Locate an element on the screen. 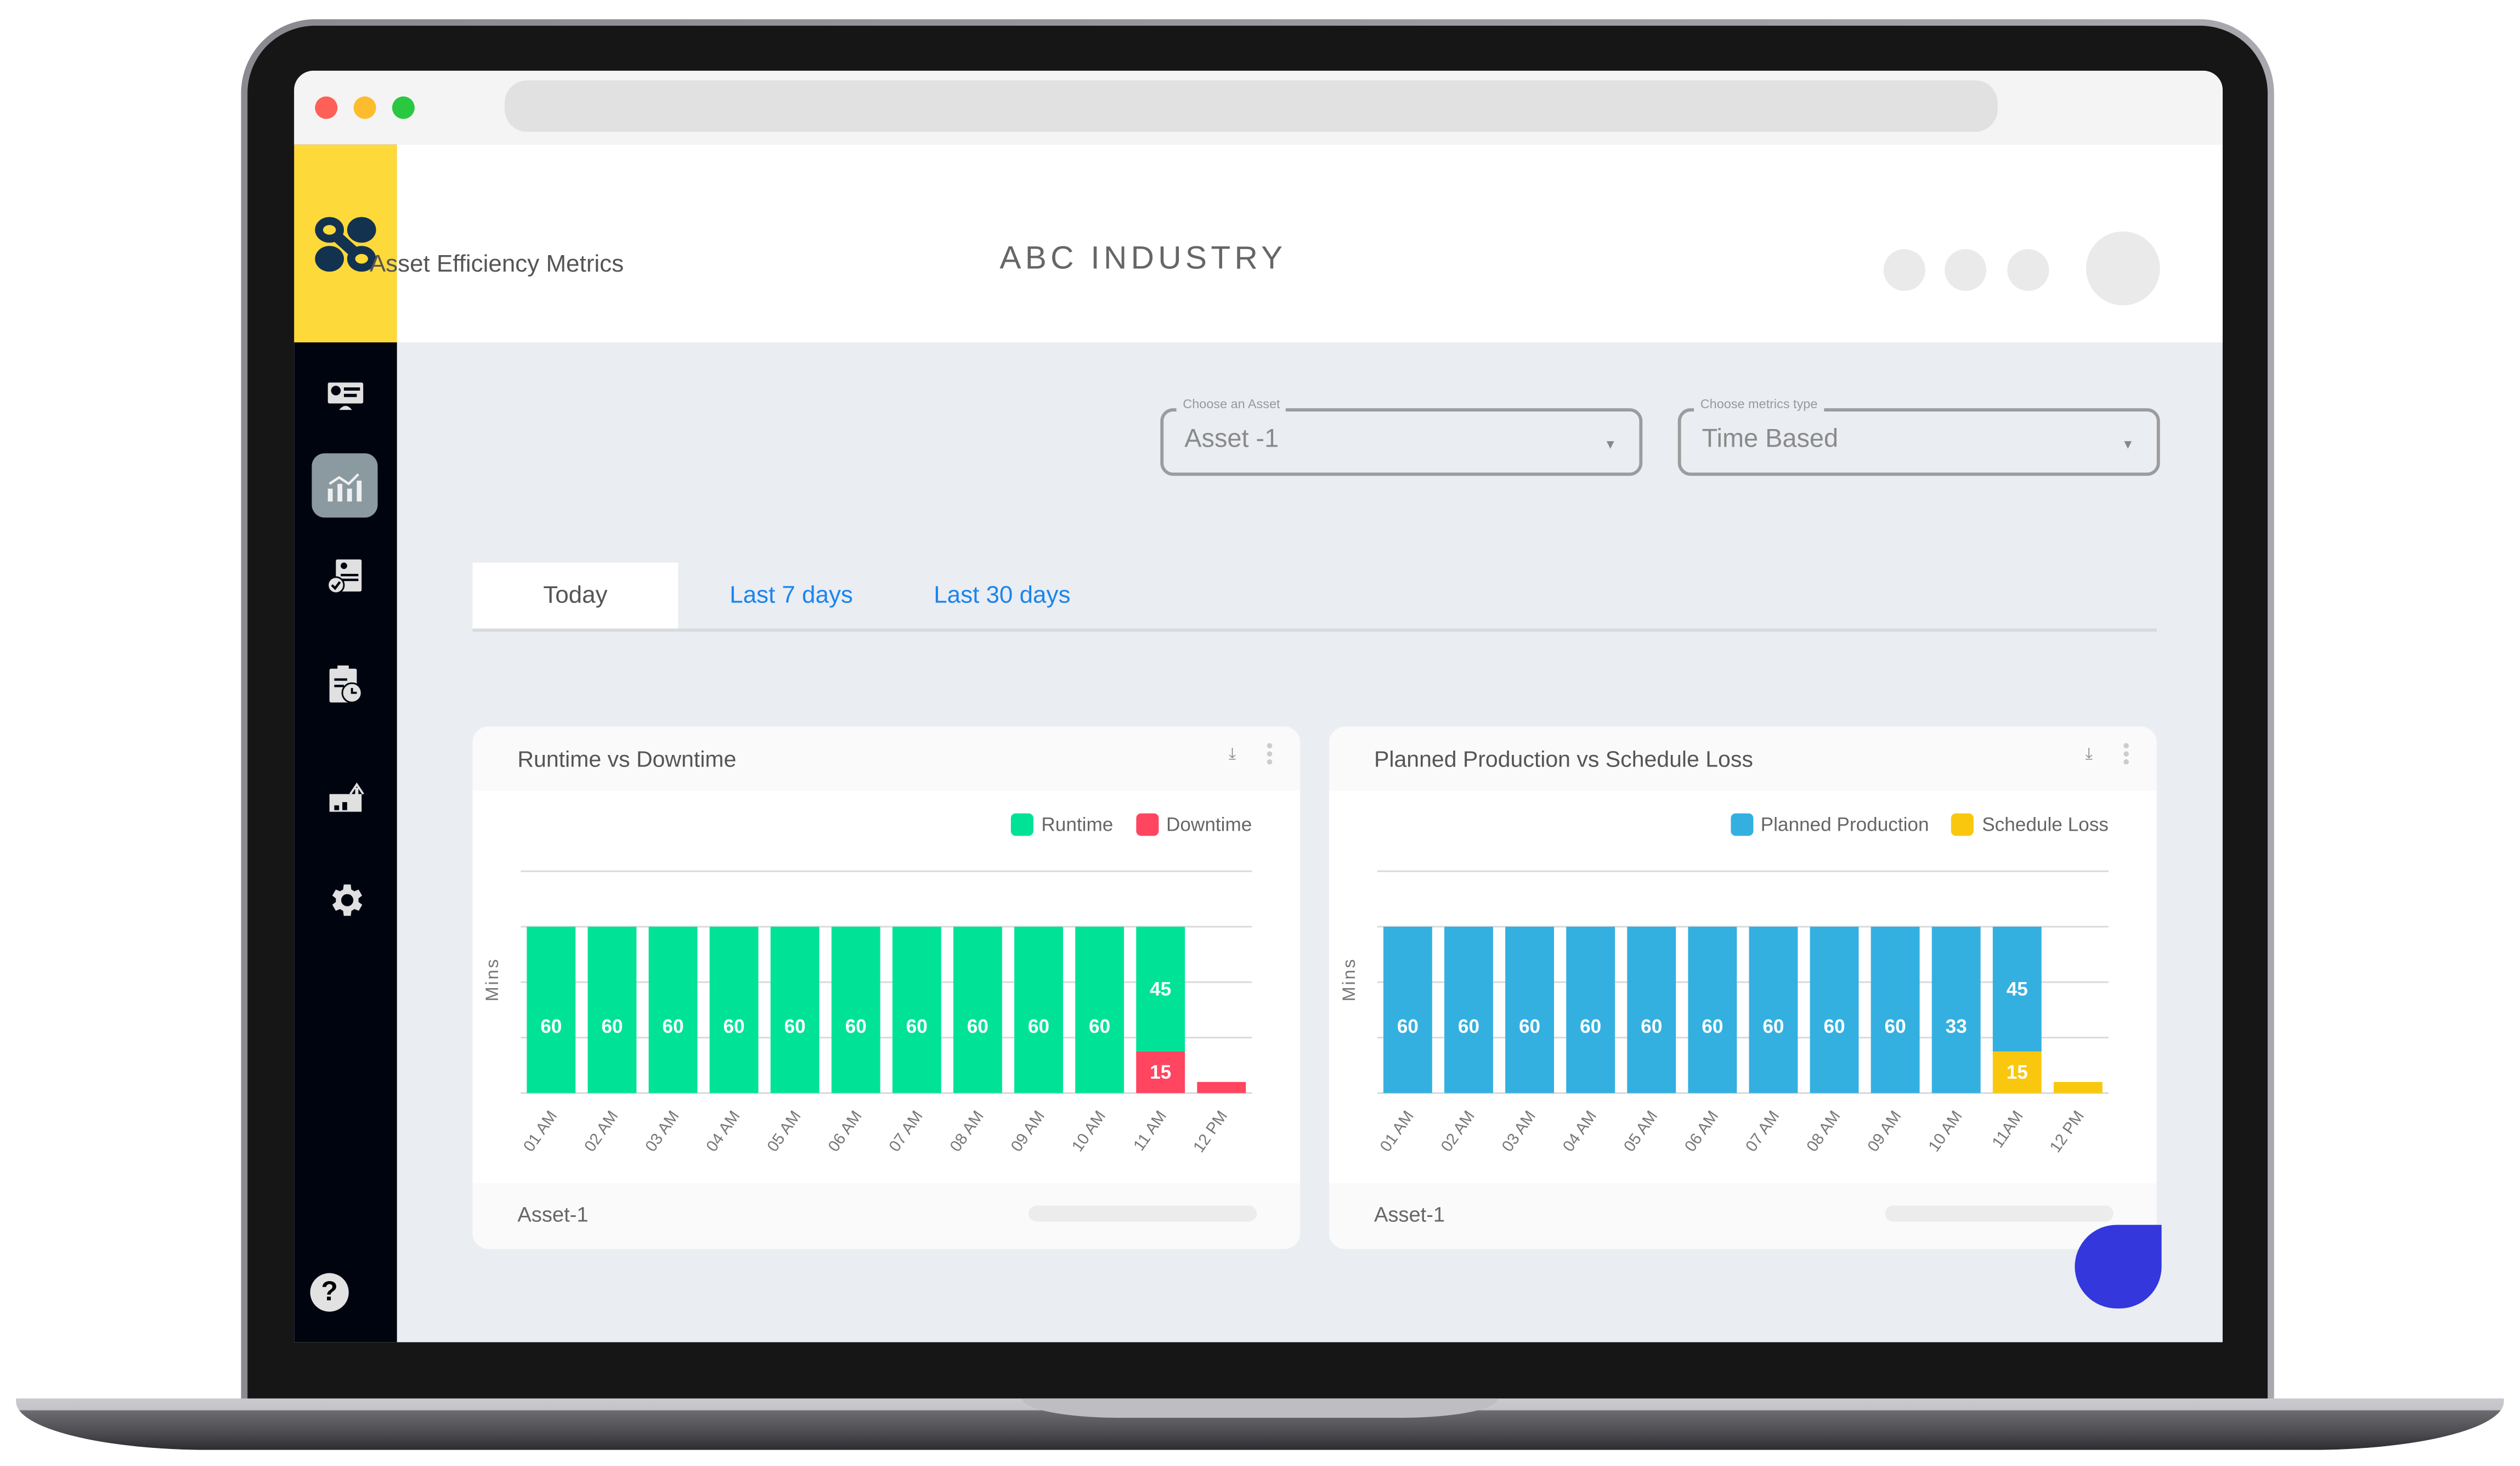 This screenshot has width=2520, height=1466. help-icon: ? is located at coordinates (329, 1292).